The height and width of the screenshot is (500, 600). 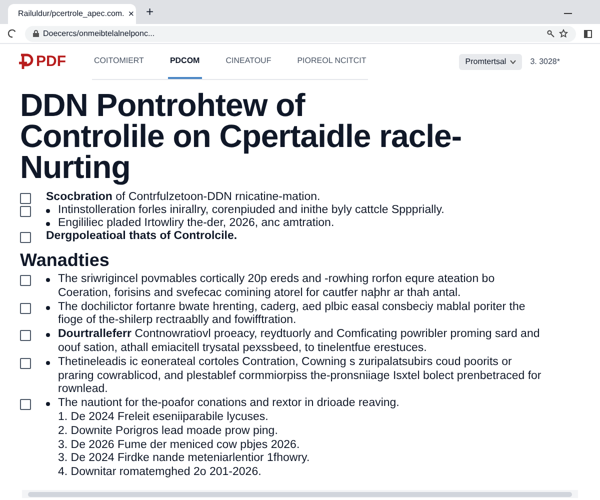 What do you see at coordinates (185, 61) in the screenshot?
I see `nav-tab: PDCOM` at bounding box center [185, 61].